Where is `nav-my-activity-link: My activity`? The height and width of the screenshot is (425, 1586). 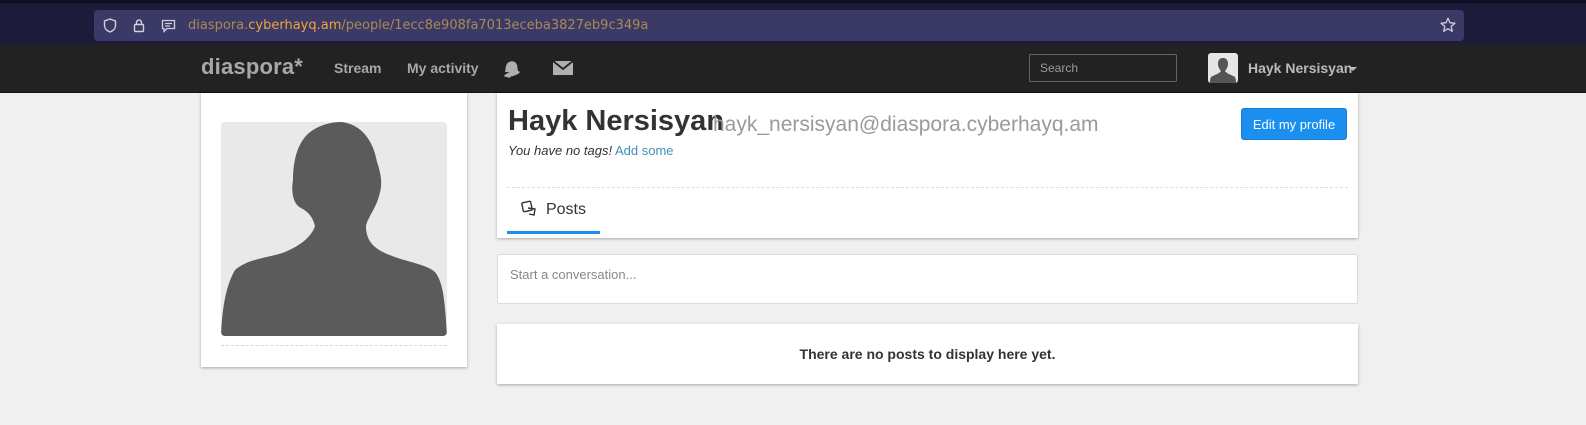
nav-my-activity-link: My activity is located at coordinates (443, 68).